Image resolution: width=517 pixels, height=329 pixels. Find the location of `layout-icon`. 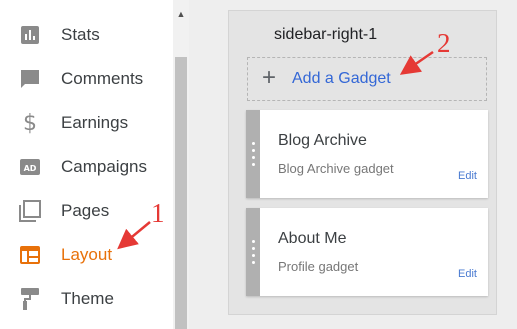

layout-icon is located at coordinates (30, 255).